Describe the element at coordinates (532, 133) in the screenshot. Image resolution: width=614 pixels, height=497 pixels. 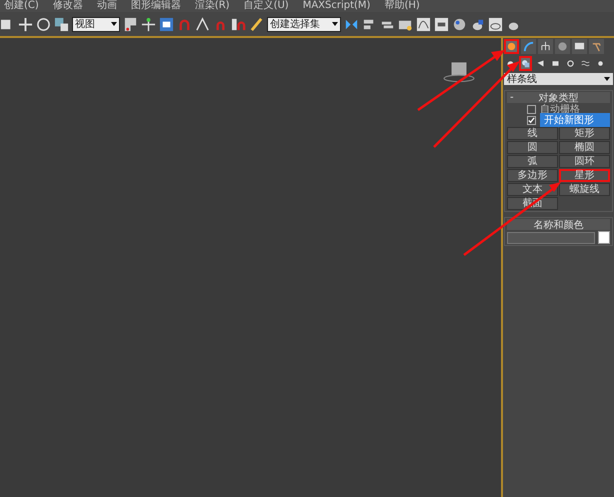
I see `shape-button: 线` at that location.